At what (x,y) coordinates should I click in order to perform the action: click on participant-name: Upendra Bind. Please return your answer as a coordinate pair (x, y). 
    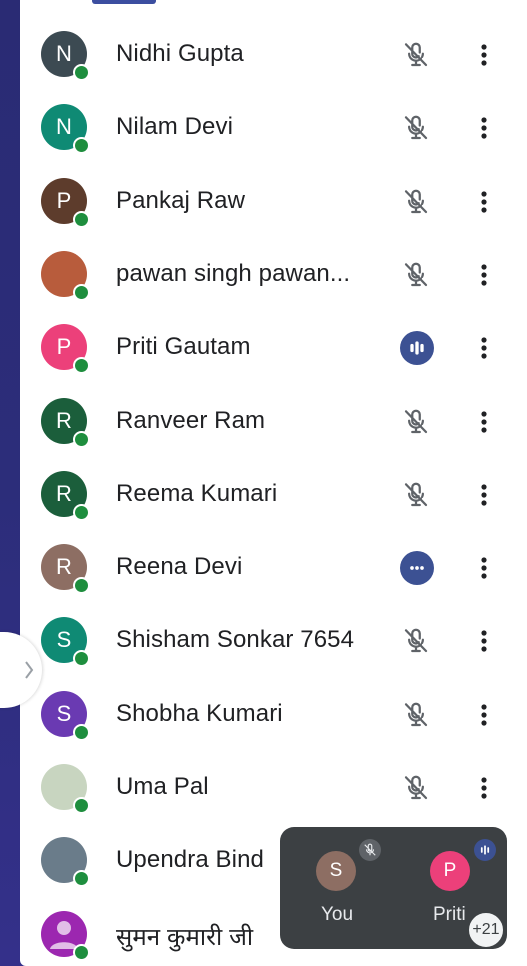
    Looking at the image, I should click on (190, 860).